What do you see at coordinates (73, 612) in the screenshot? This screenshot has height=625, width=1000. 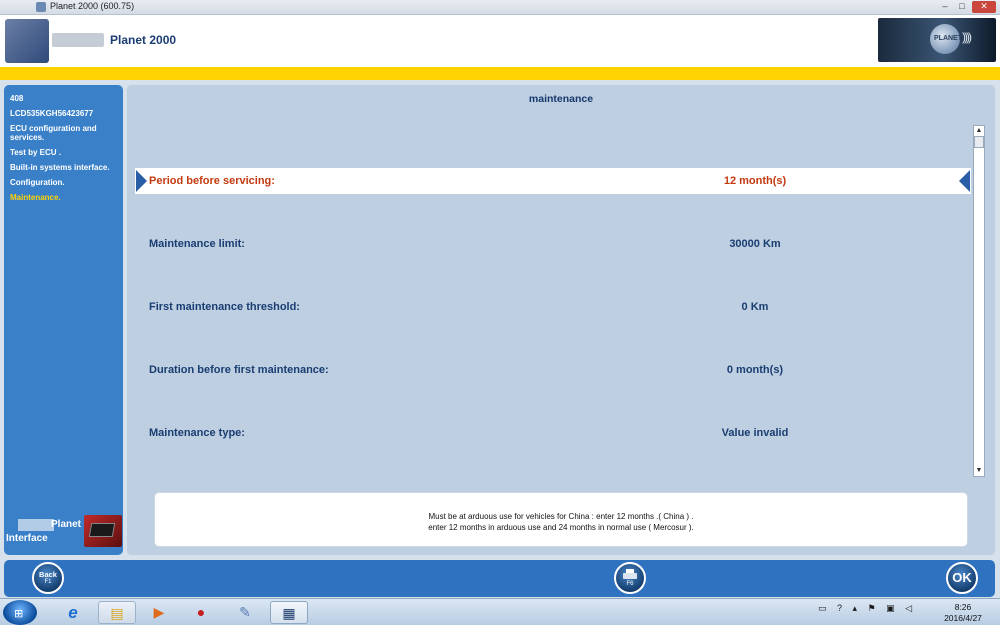 I see `internet-explorer-icon: e` at bounding box center [73, 612].